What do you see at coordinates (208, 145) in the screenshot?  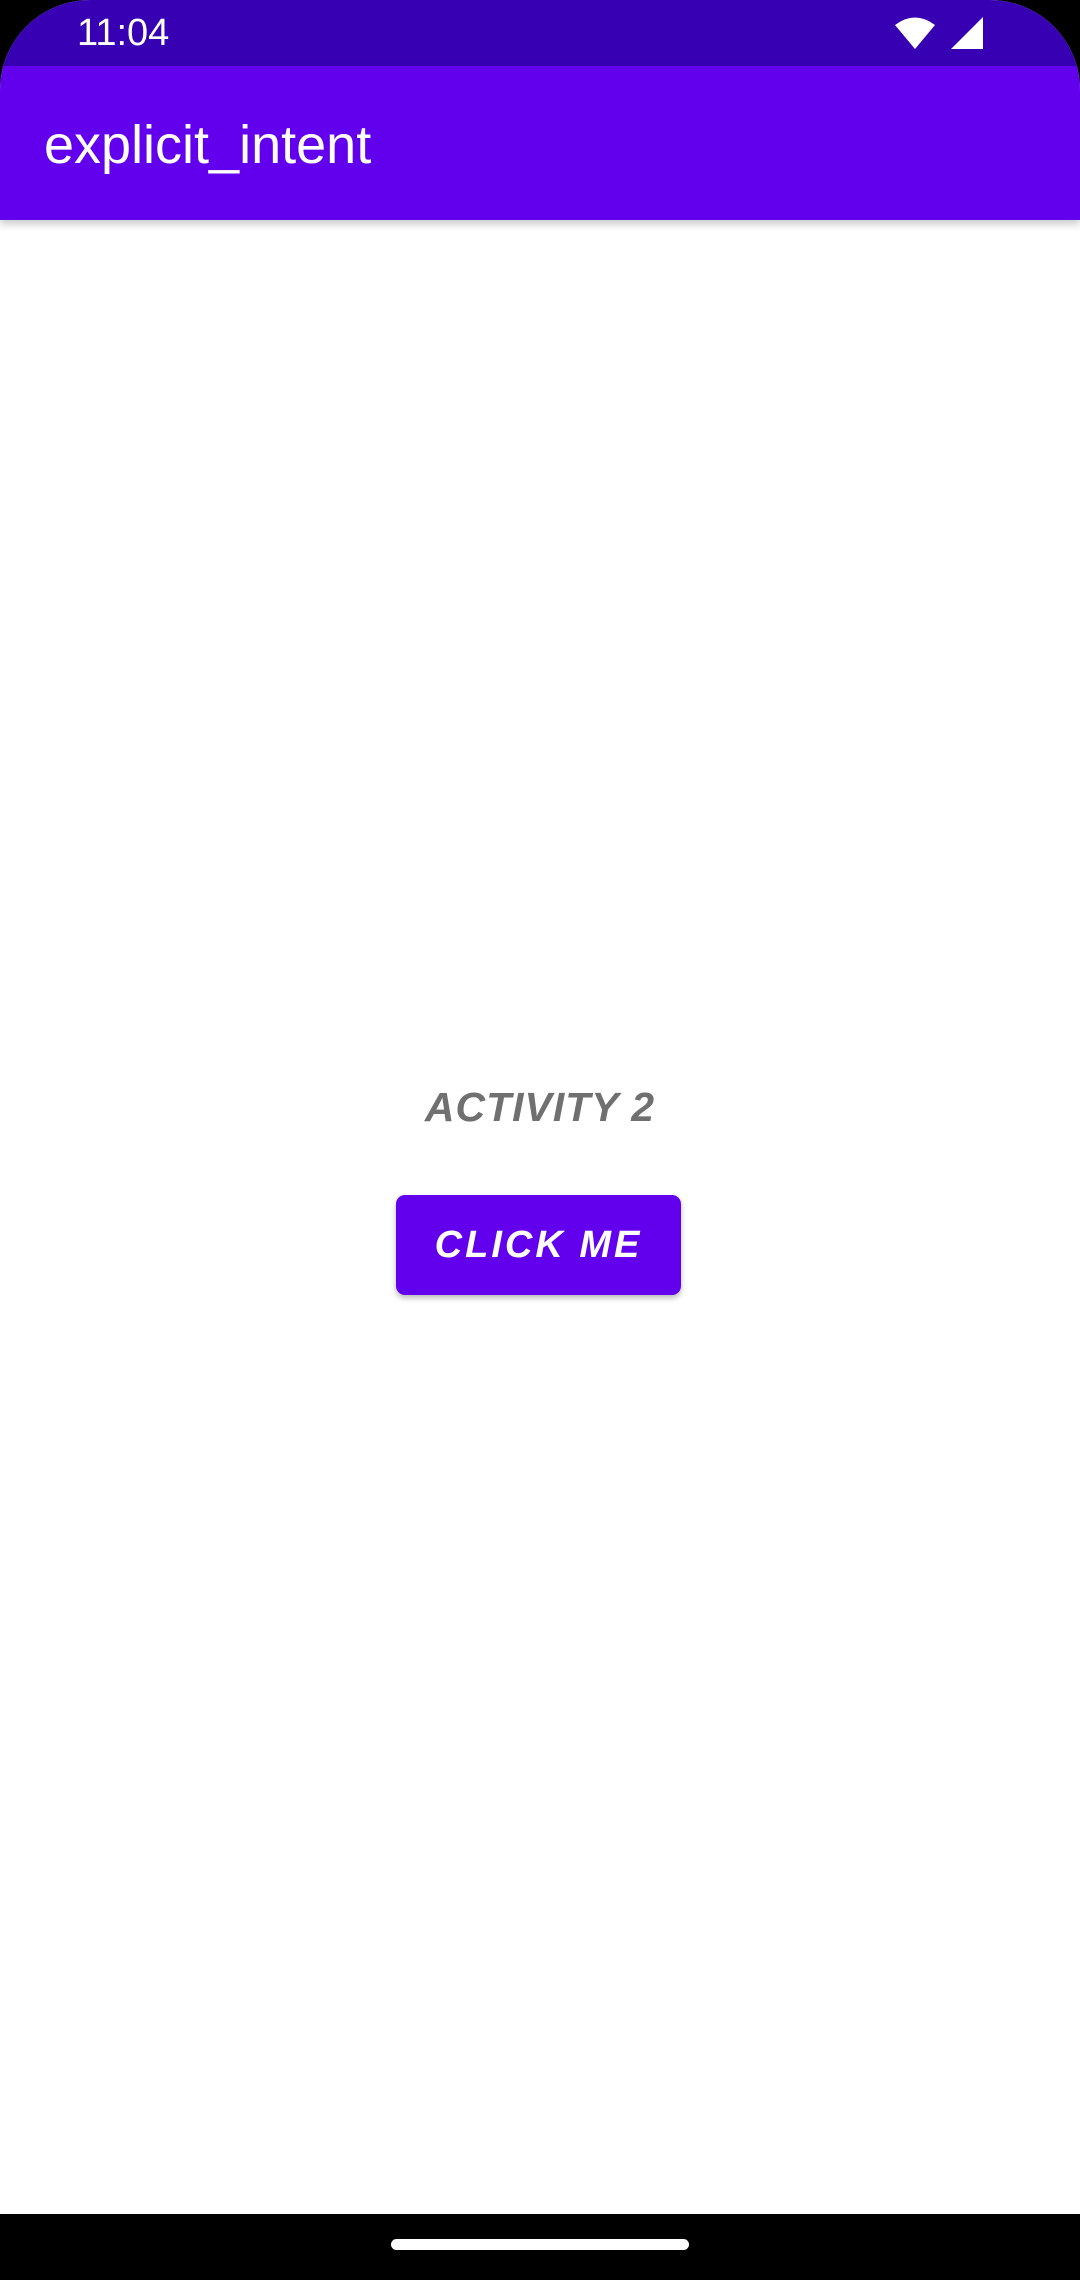 I see `app-title: explicit_intent` at bounding box center [208, 145].